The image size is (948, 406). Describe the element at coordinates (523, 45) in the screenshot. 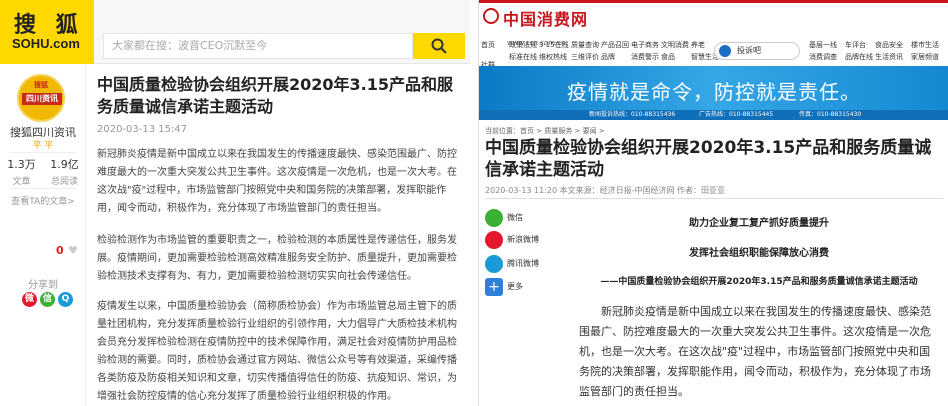

I see `nav-item: 政策法规` at that location.